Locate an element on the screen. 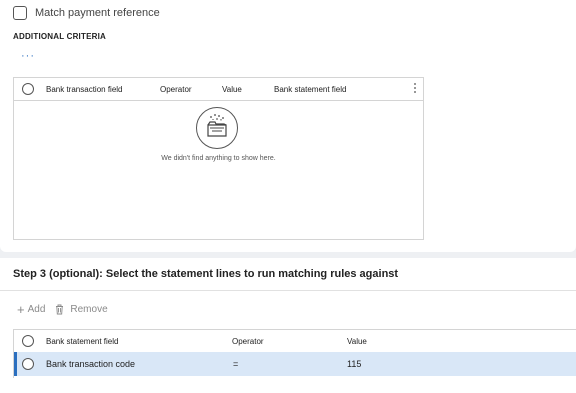 The image size is (576, 393). divider is located at coordinates (288, 290).